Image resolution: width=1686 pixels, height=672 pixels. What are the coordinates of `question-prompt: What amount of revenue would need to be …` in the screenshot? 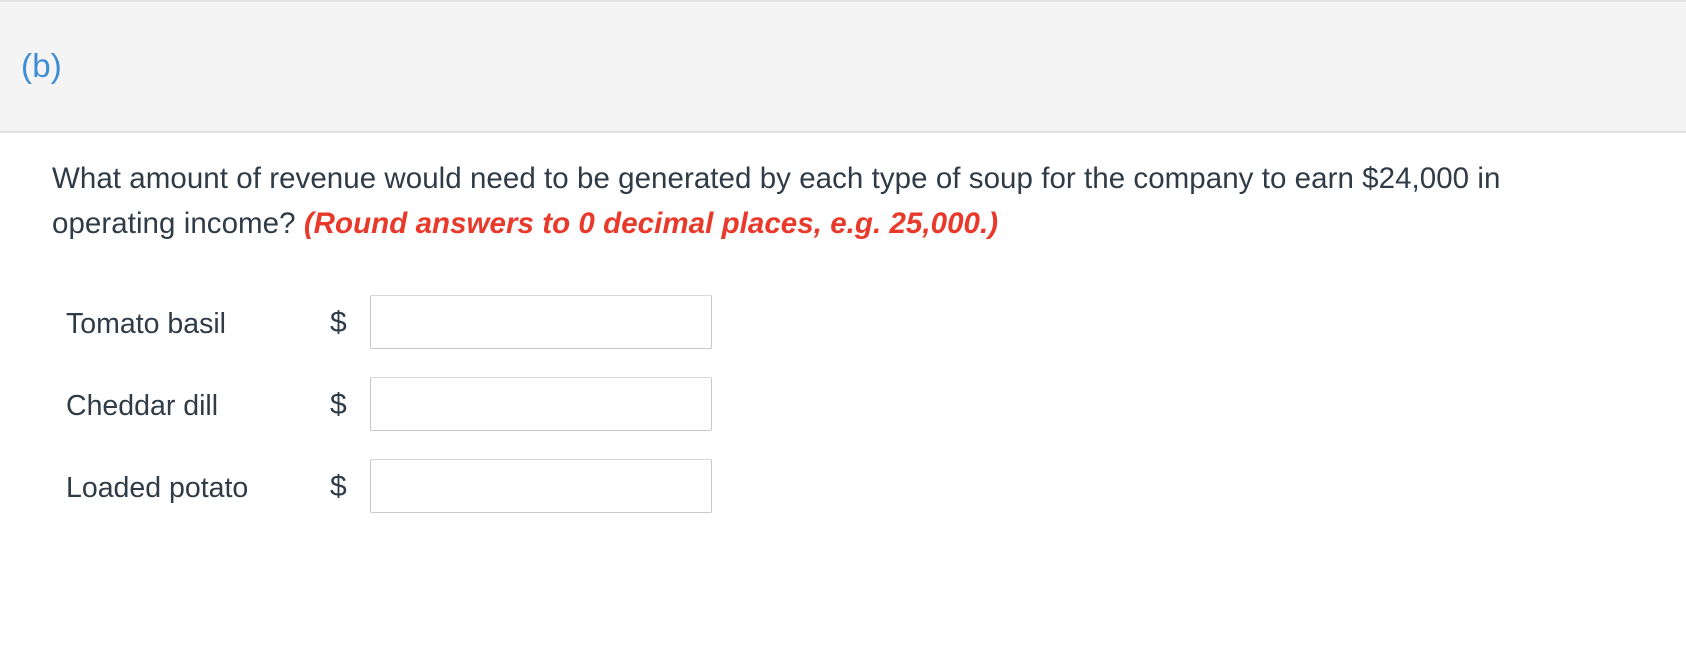 It's located at (817, 201).